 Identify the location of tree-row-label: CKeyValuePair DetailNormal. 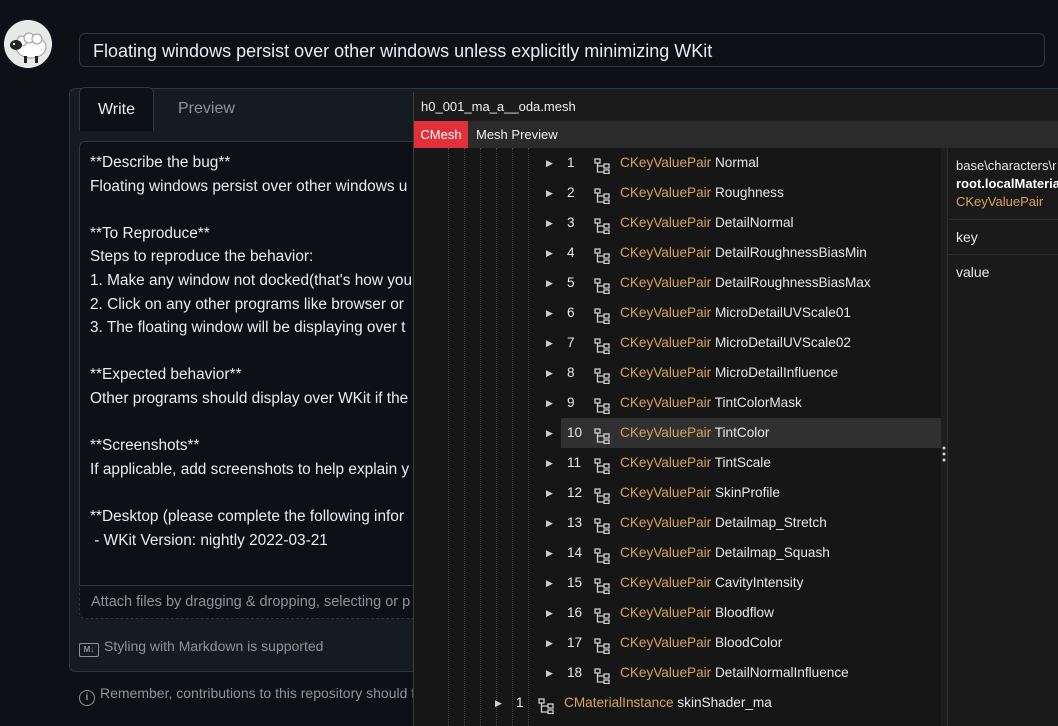
(707, 223).